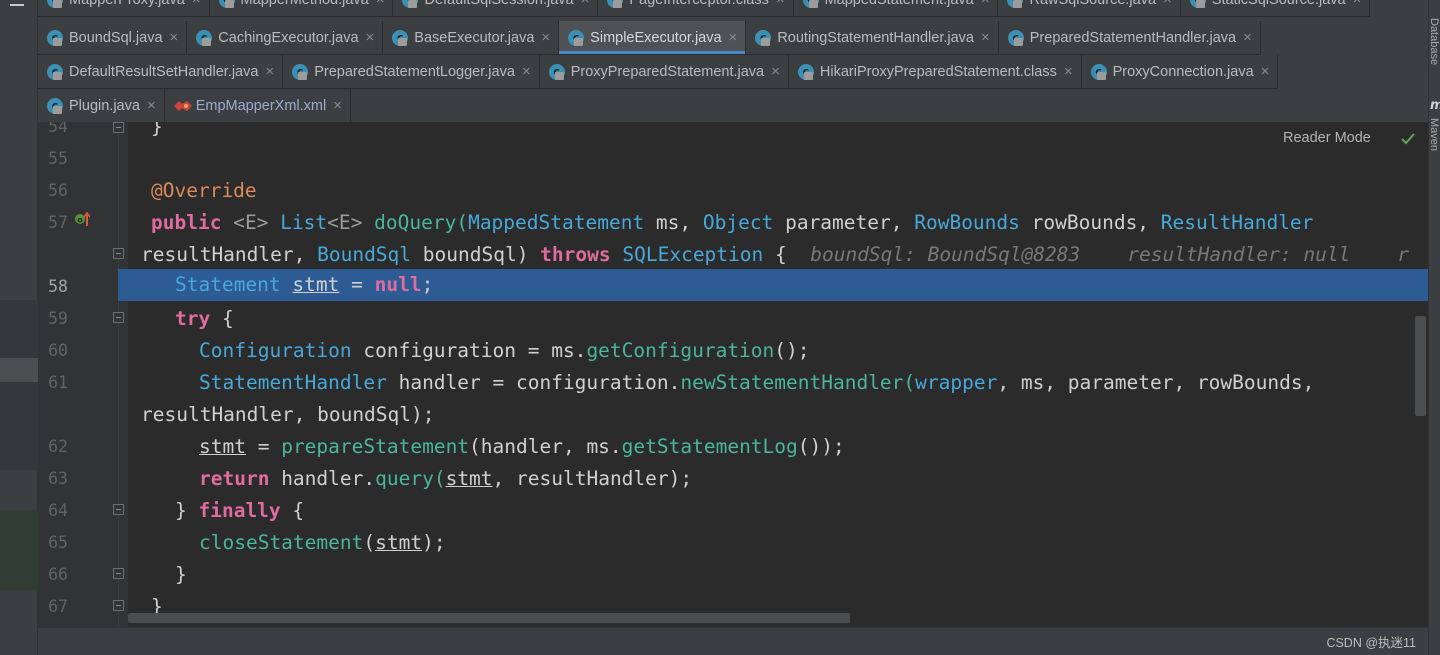  What do you see at coordinates (305, 4) in the screenshot?
I see `editor-tab-label: MapperMethod.java` at bounding box center [305, 4].